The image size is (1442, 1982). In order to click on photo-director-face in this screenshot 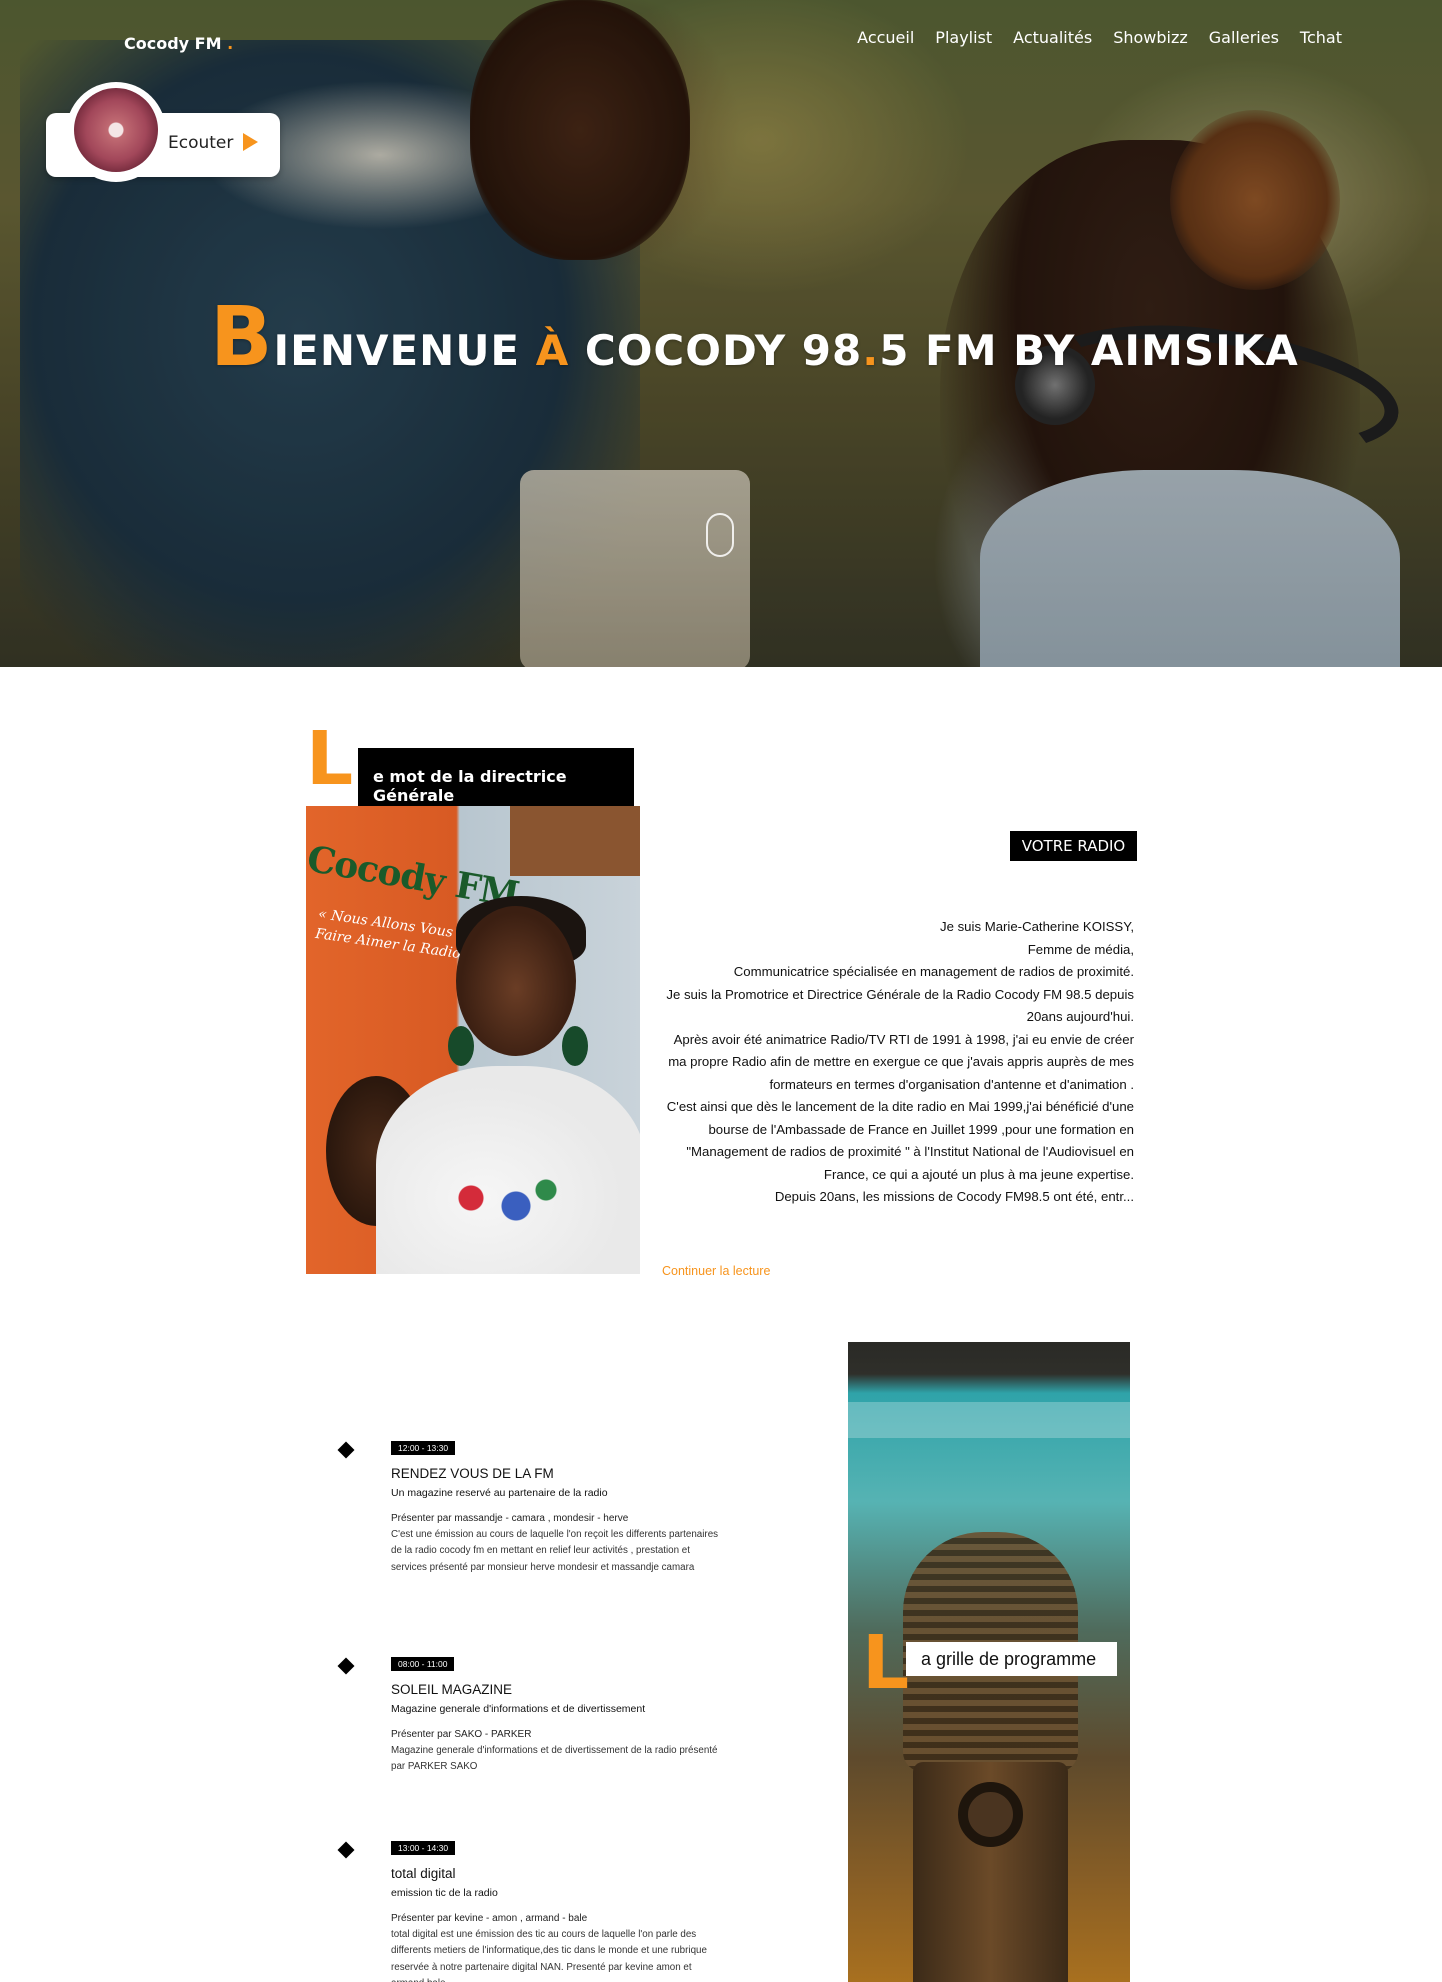, I will do `click(516, 981)`.